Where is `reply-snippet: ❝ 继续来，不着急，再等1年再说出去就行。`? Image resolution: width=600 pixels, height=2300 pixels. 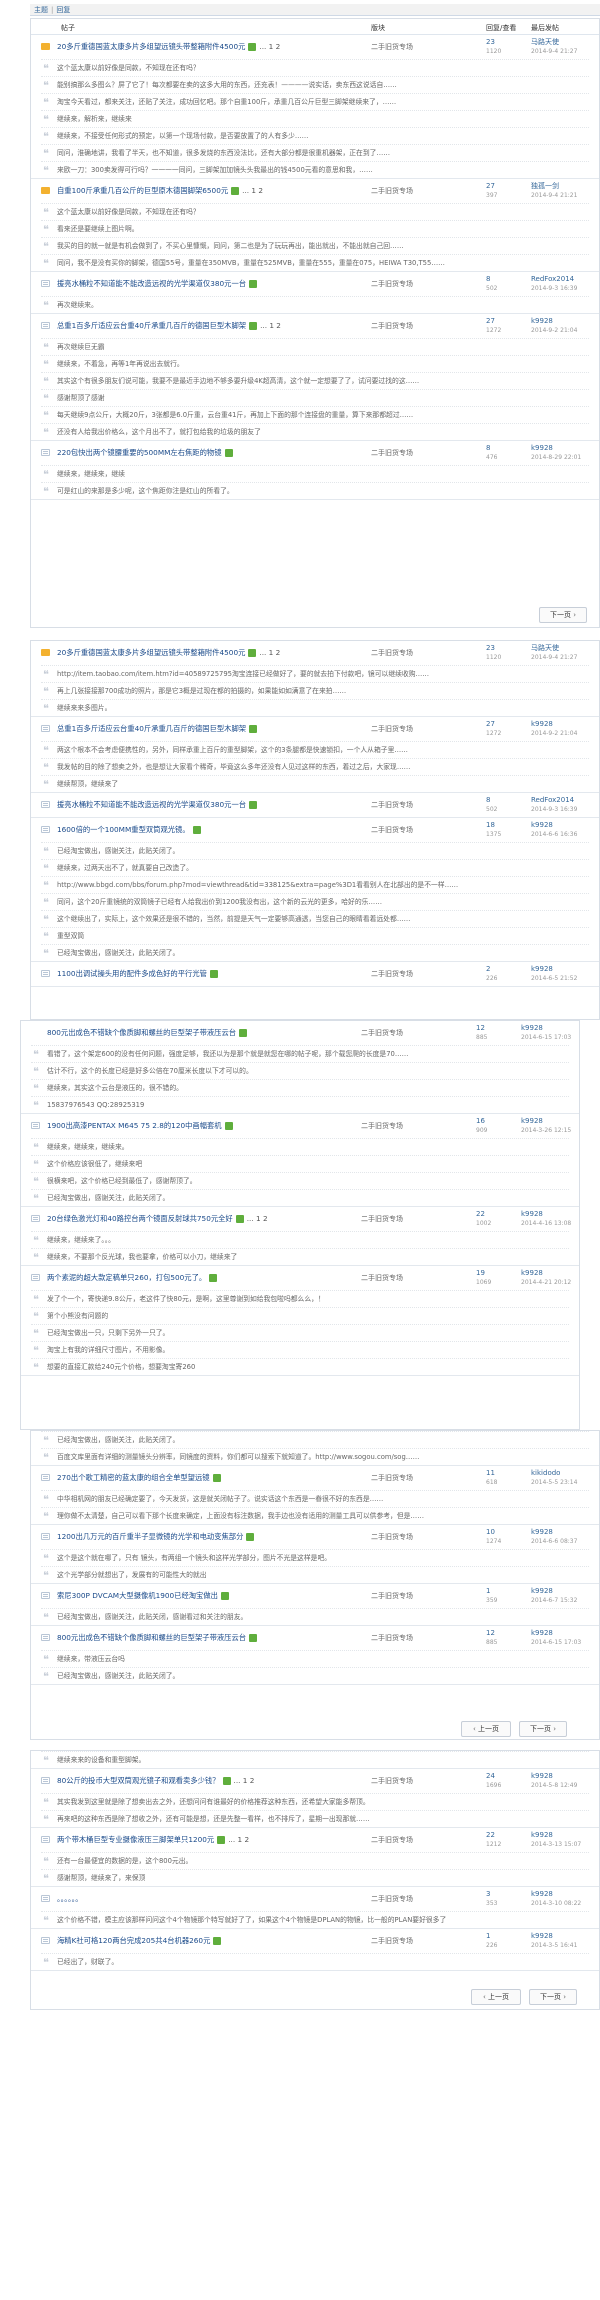 reply-snippet: ❝ 继续来，不着急，再等1年再说出去就行。 is located at coordinates (315, 363).